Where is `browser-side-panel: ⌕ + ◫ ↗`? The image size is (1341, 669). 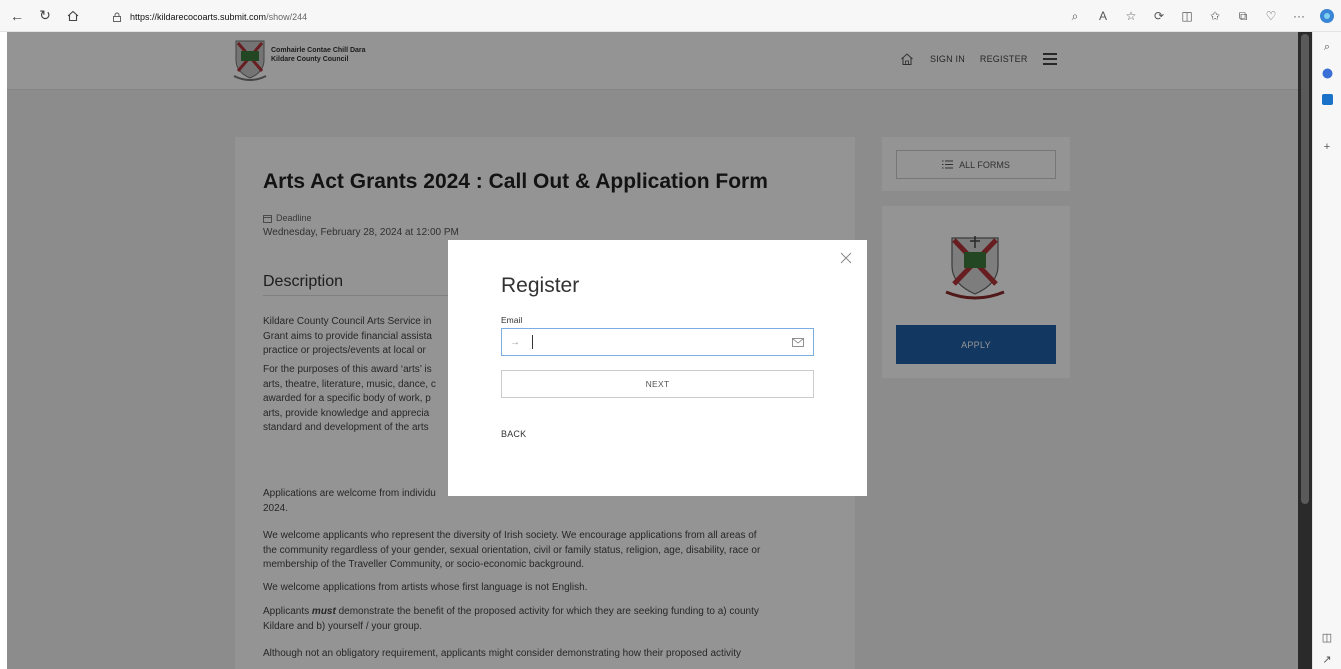
browser-side-panel: ⌕ + ◫ ↗ is located at coordinates (1326, 350).